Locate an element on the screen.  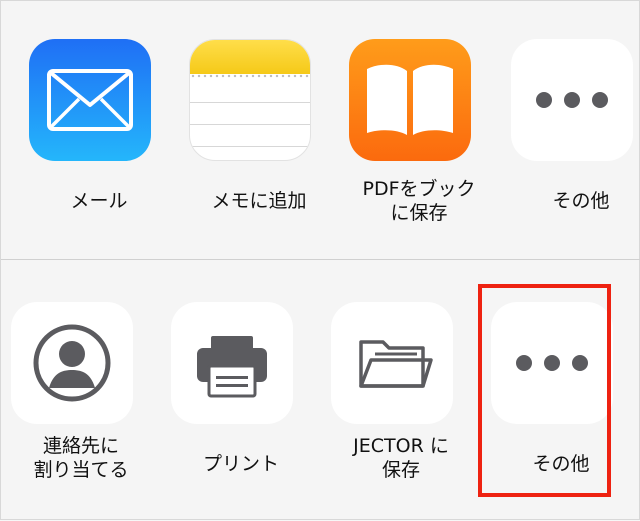
share-app-books: PDFをブック に保存 is located at coordinates (419, 139).